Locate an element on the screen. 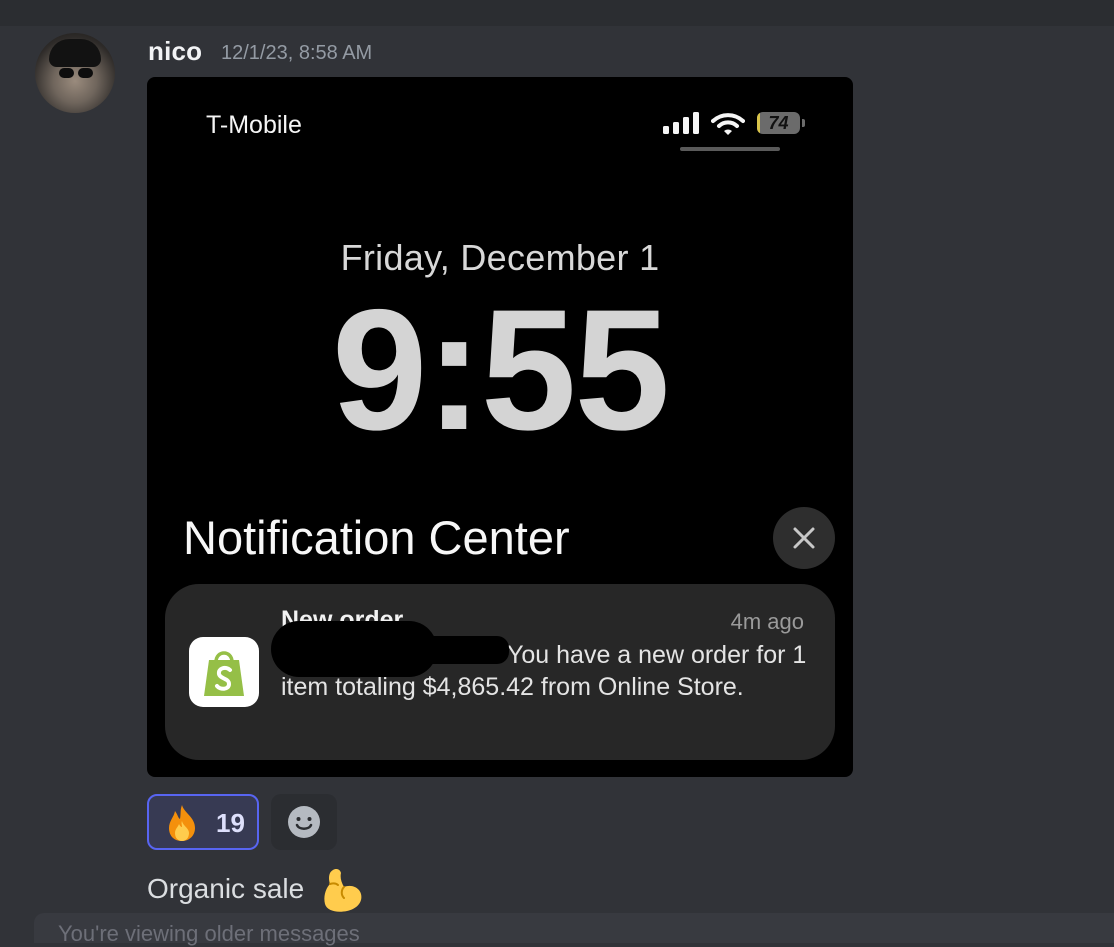 The image size is (1114, 947). message-content: Organic sale is located at coordinates (226, 888).